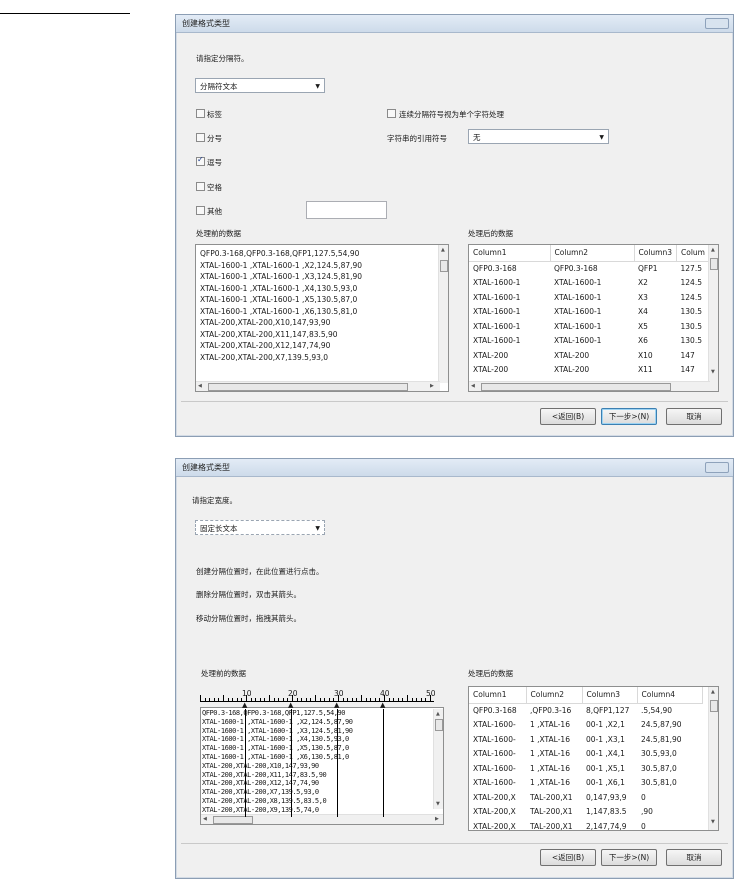 This screenshot has width=734, height=879. I want to click on preview-line: XTAL-1600-1 ,XTAL-1600-1 ,X4,130.5,93,0, so click(279, 288).